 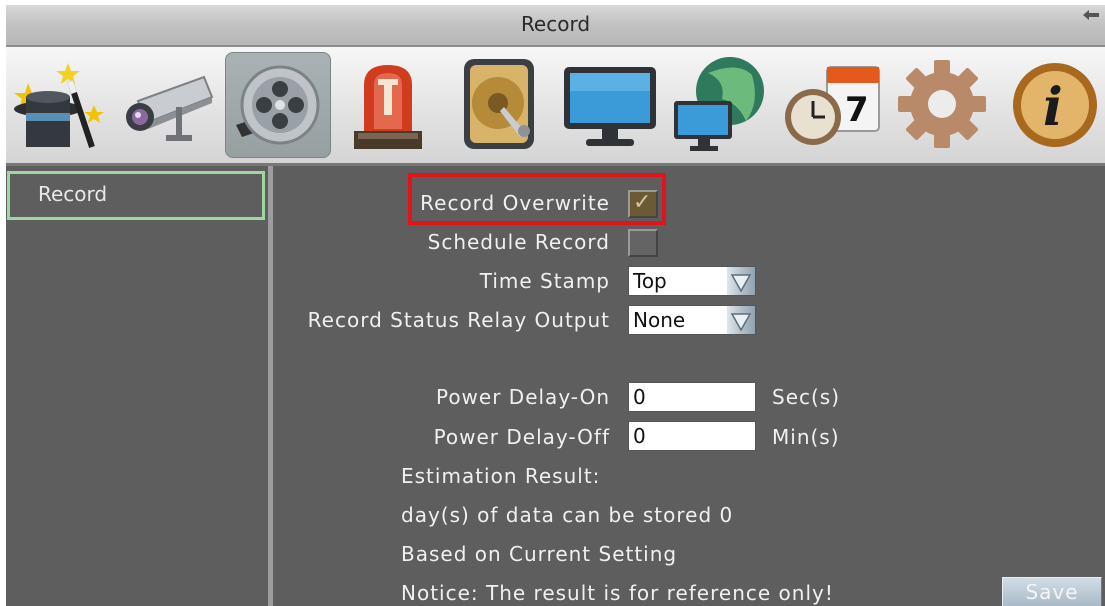 What do you see at coordinates (1091, 17) in the screenshot?
I see `back-arrow-icon` at bounding box center [1091, 17].